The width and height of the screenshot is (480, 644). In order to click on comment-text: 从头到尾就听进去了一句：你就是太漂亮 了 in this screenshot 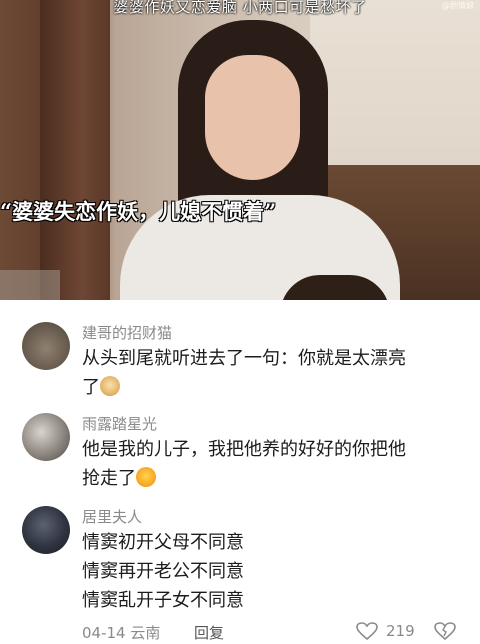, I will do `click(262, 373)`.